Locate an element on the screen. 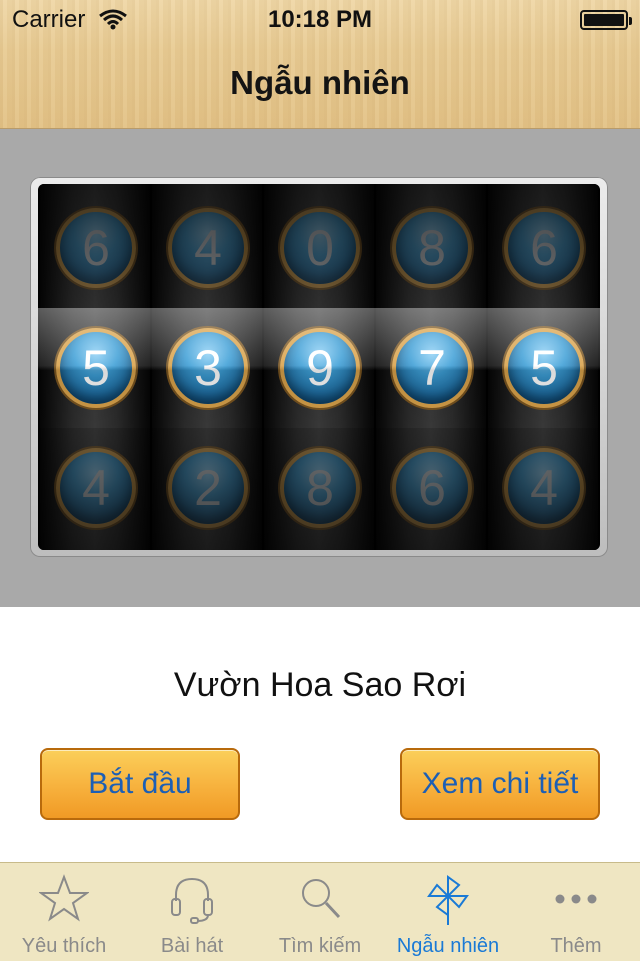  reel-4-middle-digit: 7 is located at coordinates (432, 368).